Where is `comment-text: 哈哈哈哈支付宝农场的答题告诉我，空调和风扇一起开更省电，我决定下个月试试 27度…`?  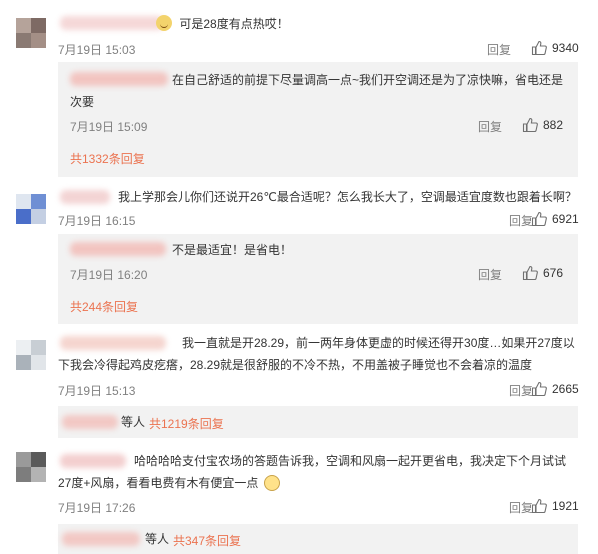
comment-text: 哈哈哈哈支付宝农场的答题告诉我，空调和风扇一起开更省电，我决定下个月试试 27度… is located at coordinates (312, 472).